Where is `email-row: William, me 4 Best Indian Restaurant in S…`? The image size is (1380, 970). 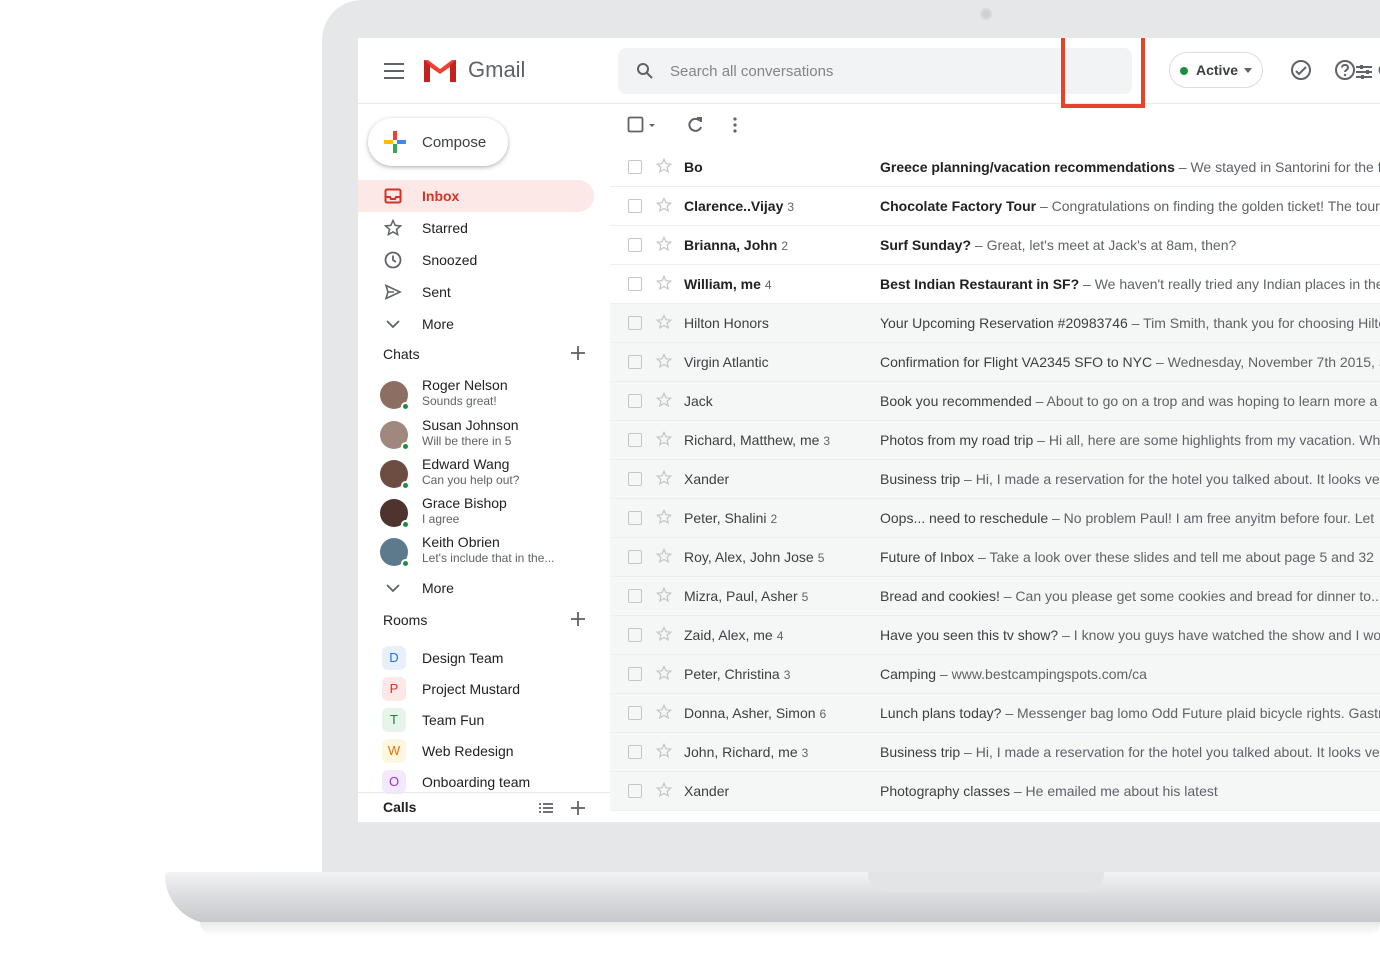 email-row: William, me 4 Best Indian Restaurant in S… is located at coordinates (995, 284).